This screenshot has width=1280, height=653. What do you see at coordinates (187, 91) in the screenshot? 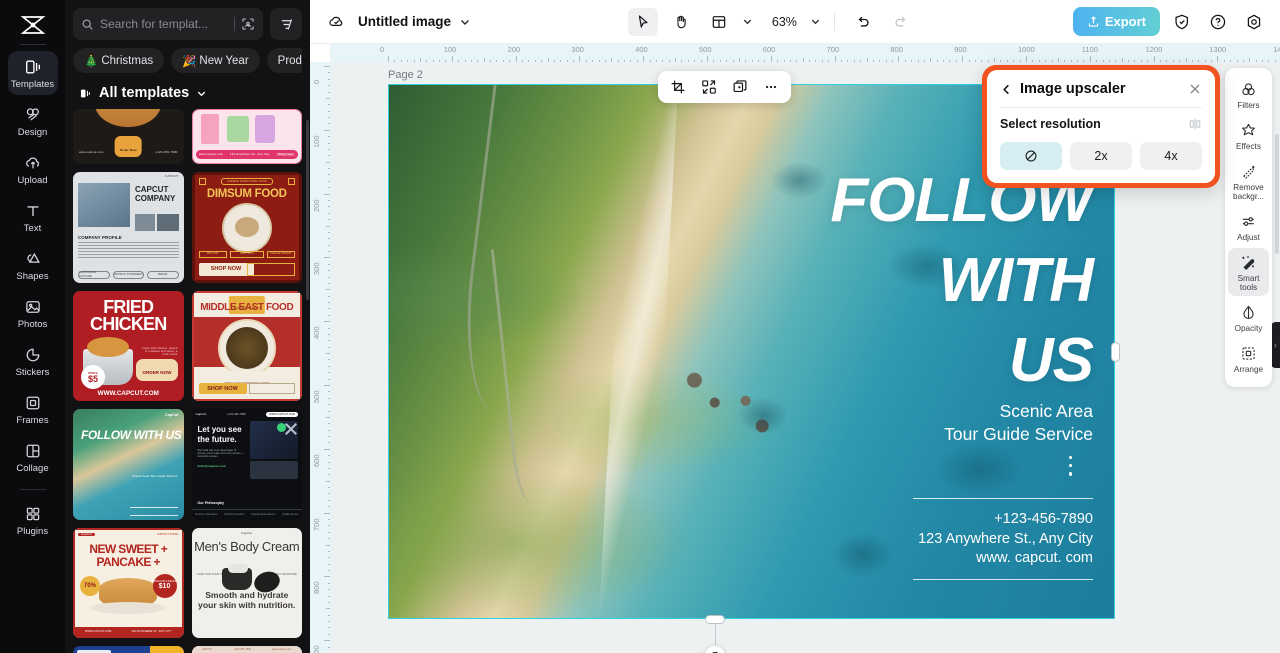
I see `all-templates-dropdown: All templates` at bounding box center [187, 91].